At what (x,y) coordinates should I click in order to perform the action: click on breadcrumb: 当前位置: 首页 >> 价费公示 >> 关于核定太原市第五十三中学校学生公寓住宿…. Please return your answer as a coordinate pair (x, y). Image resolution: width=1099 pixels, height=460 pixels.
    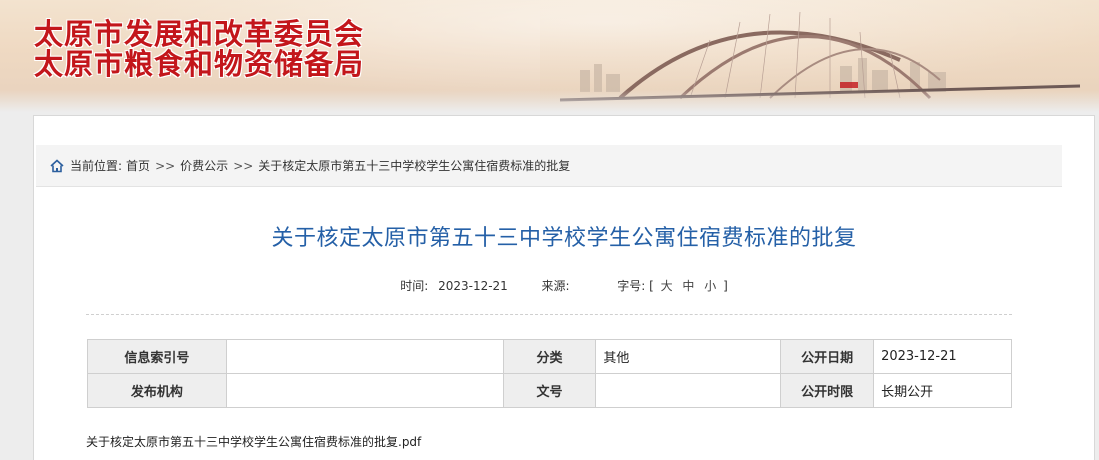
    Looking at the image, I should click on (549, 166).